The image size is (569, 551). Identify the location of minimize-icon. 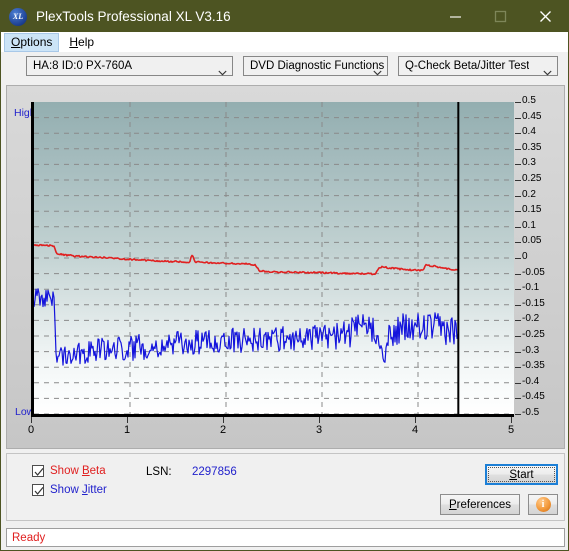
(455, 16).